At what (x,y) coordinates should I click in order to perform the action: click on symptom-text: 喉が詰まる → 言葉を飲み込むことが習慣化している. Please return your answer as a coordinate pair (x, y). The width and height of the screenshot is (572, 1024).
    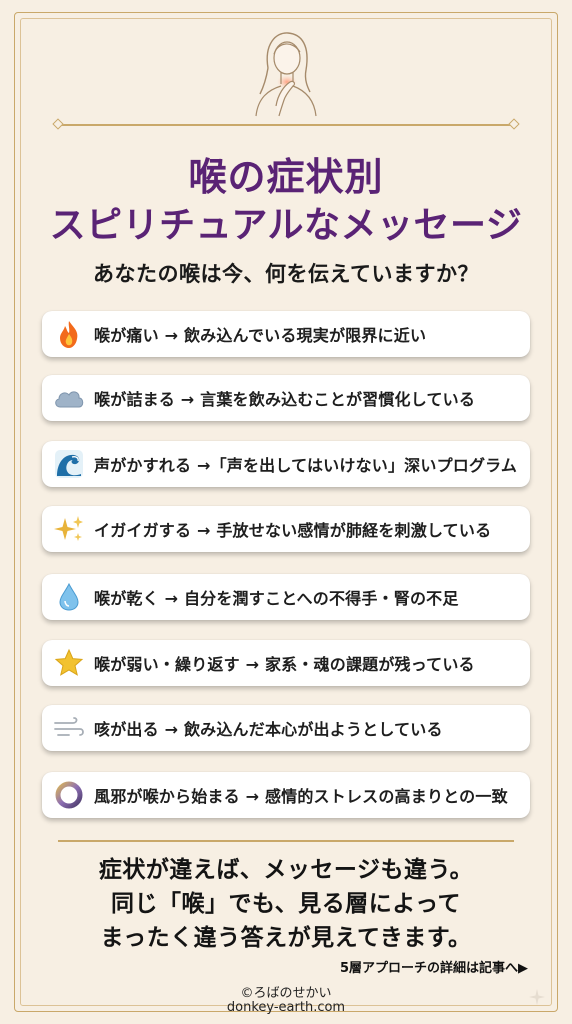
    Looking at the image, I should click on (285, 399).